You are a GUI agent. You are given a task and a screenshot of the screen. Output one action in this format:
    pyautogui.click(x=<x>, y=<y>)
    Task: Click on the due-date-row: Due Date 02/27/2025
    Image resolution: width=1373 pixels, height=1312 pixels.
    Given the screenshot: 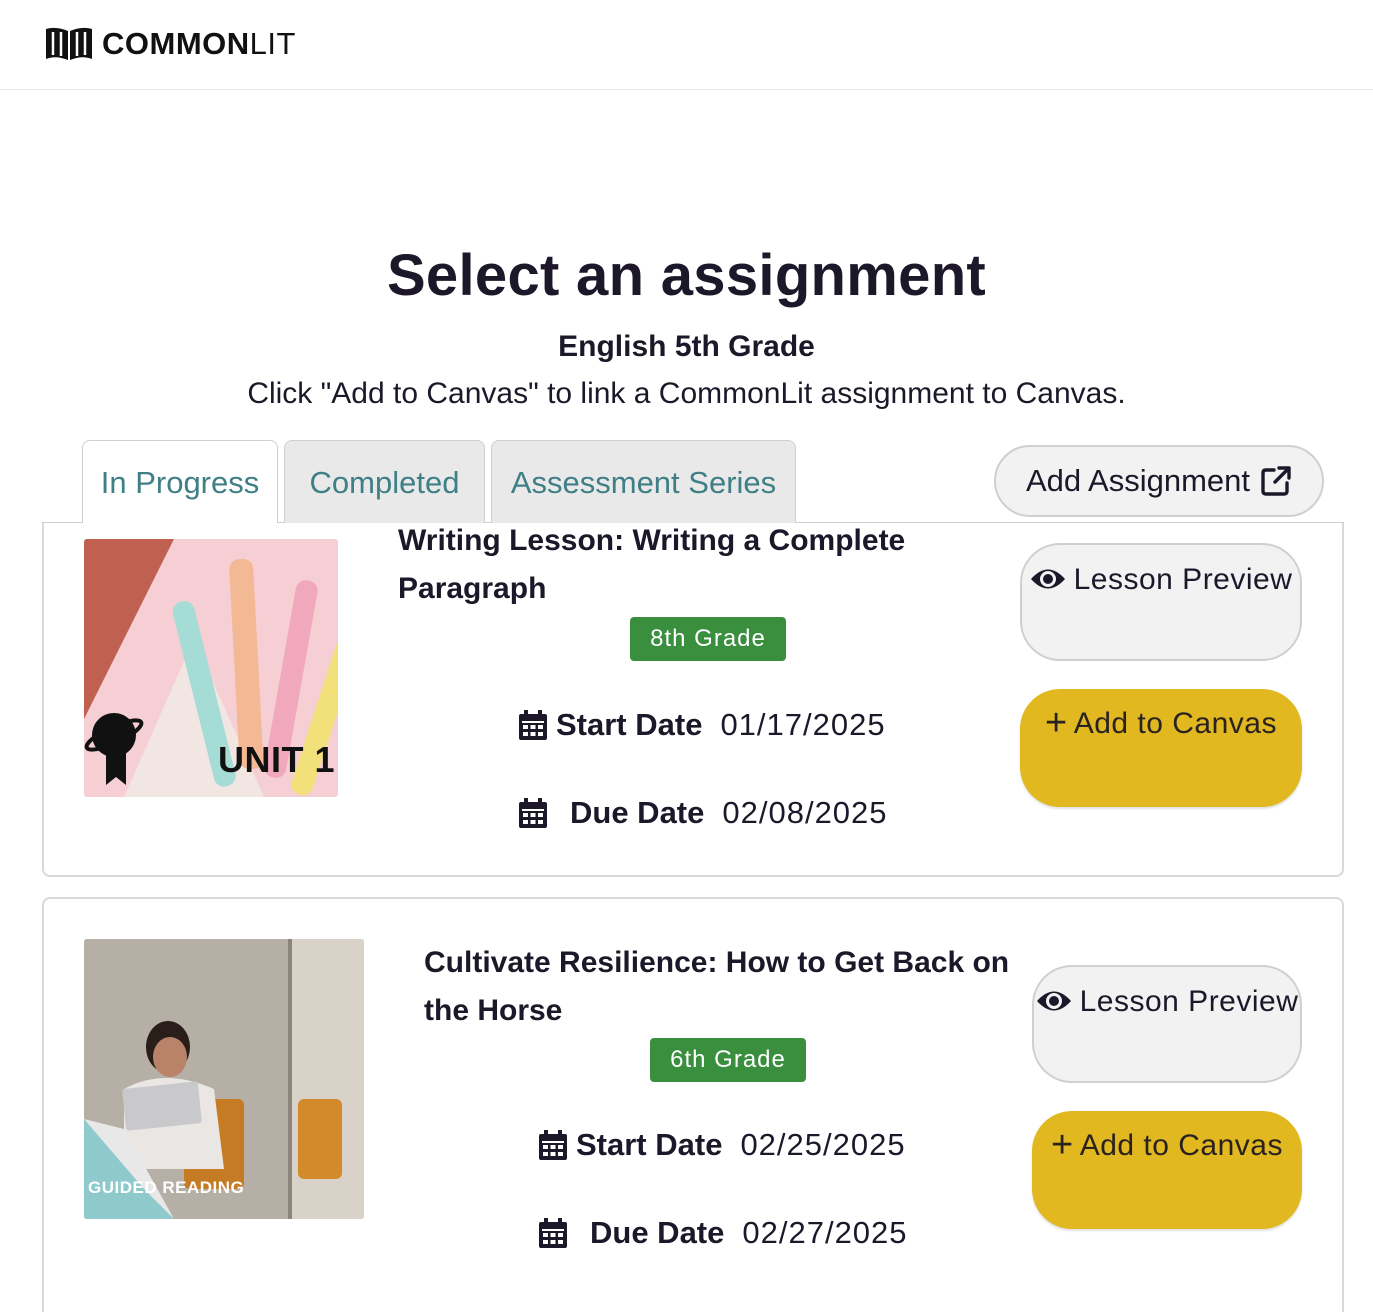 What is the action you would take?
    pyautogui.click(x=723, y=1233)
    